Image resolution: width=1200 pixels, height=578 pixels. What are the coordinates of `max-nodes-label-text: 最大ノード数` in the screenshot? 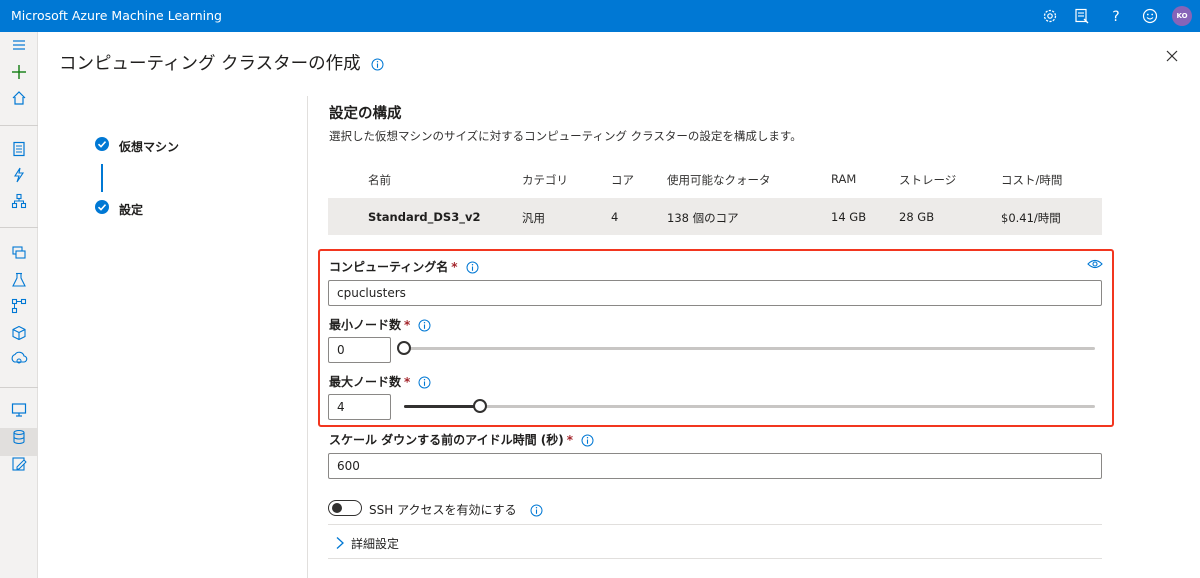 It's located at (365, 382).